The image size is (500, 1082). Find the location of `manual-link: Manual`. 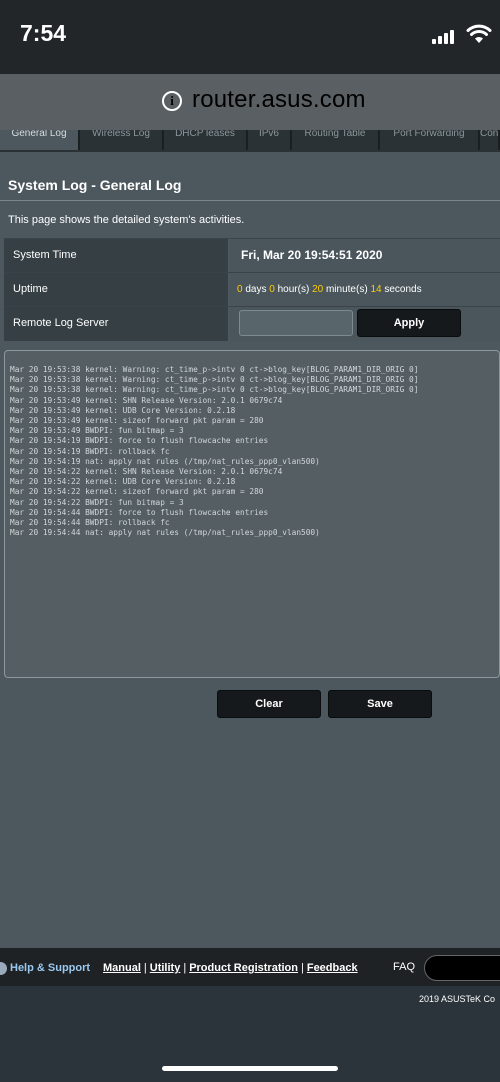

manual-link: Manual is located at coordinates (122, 968).